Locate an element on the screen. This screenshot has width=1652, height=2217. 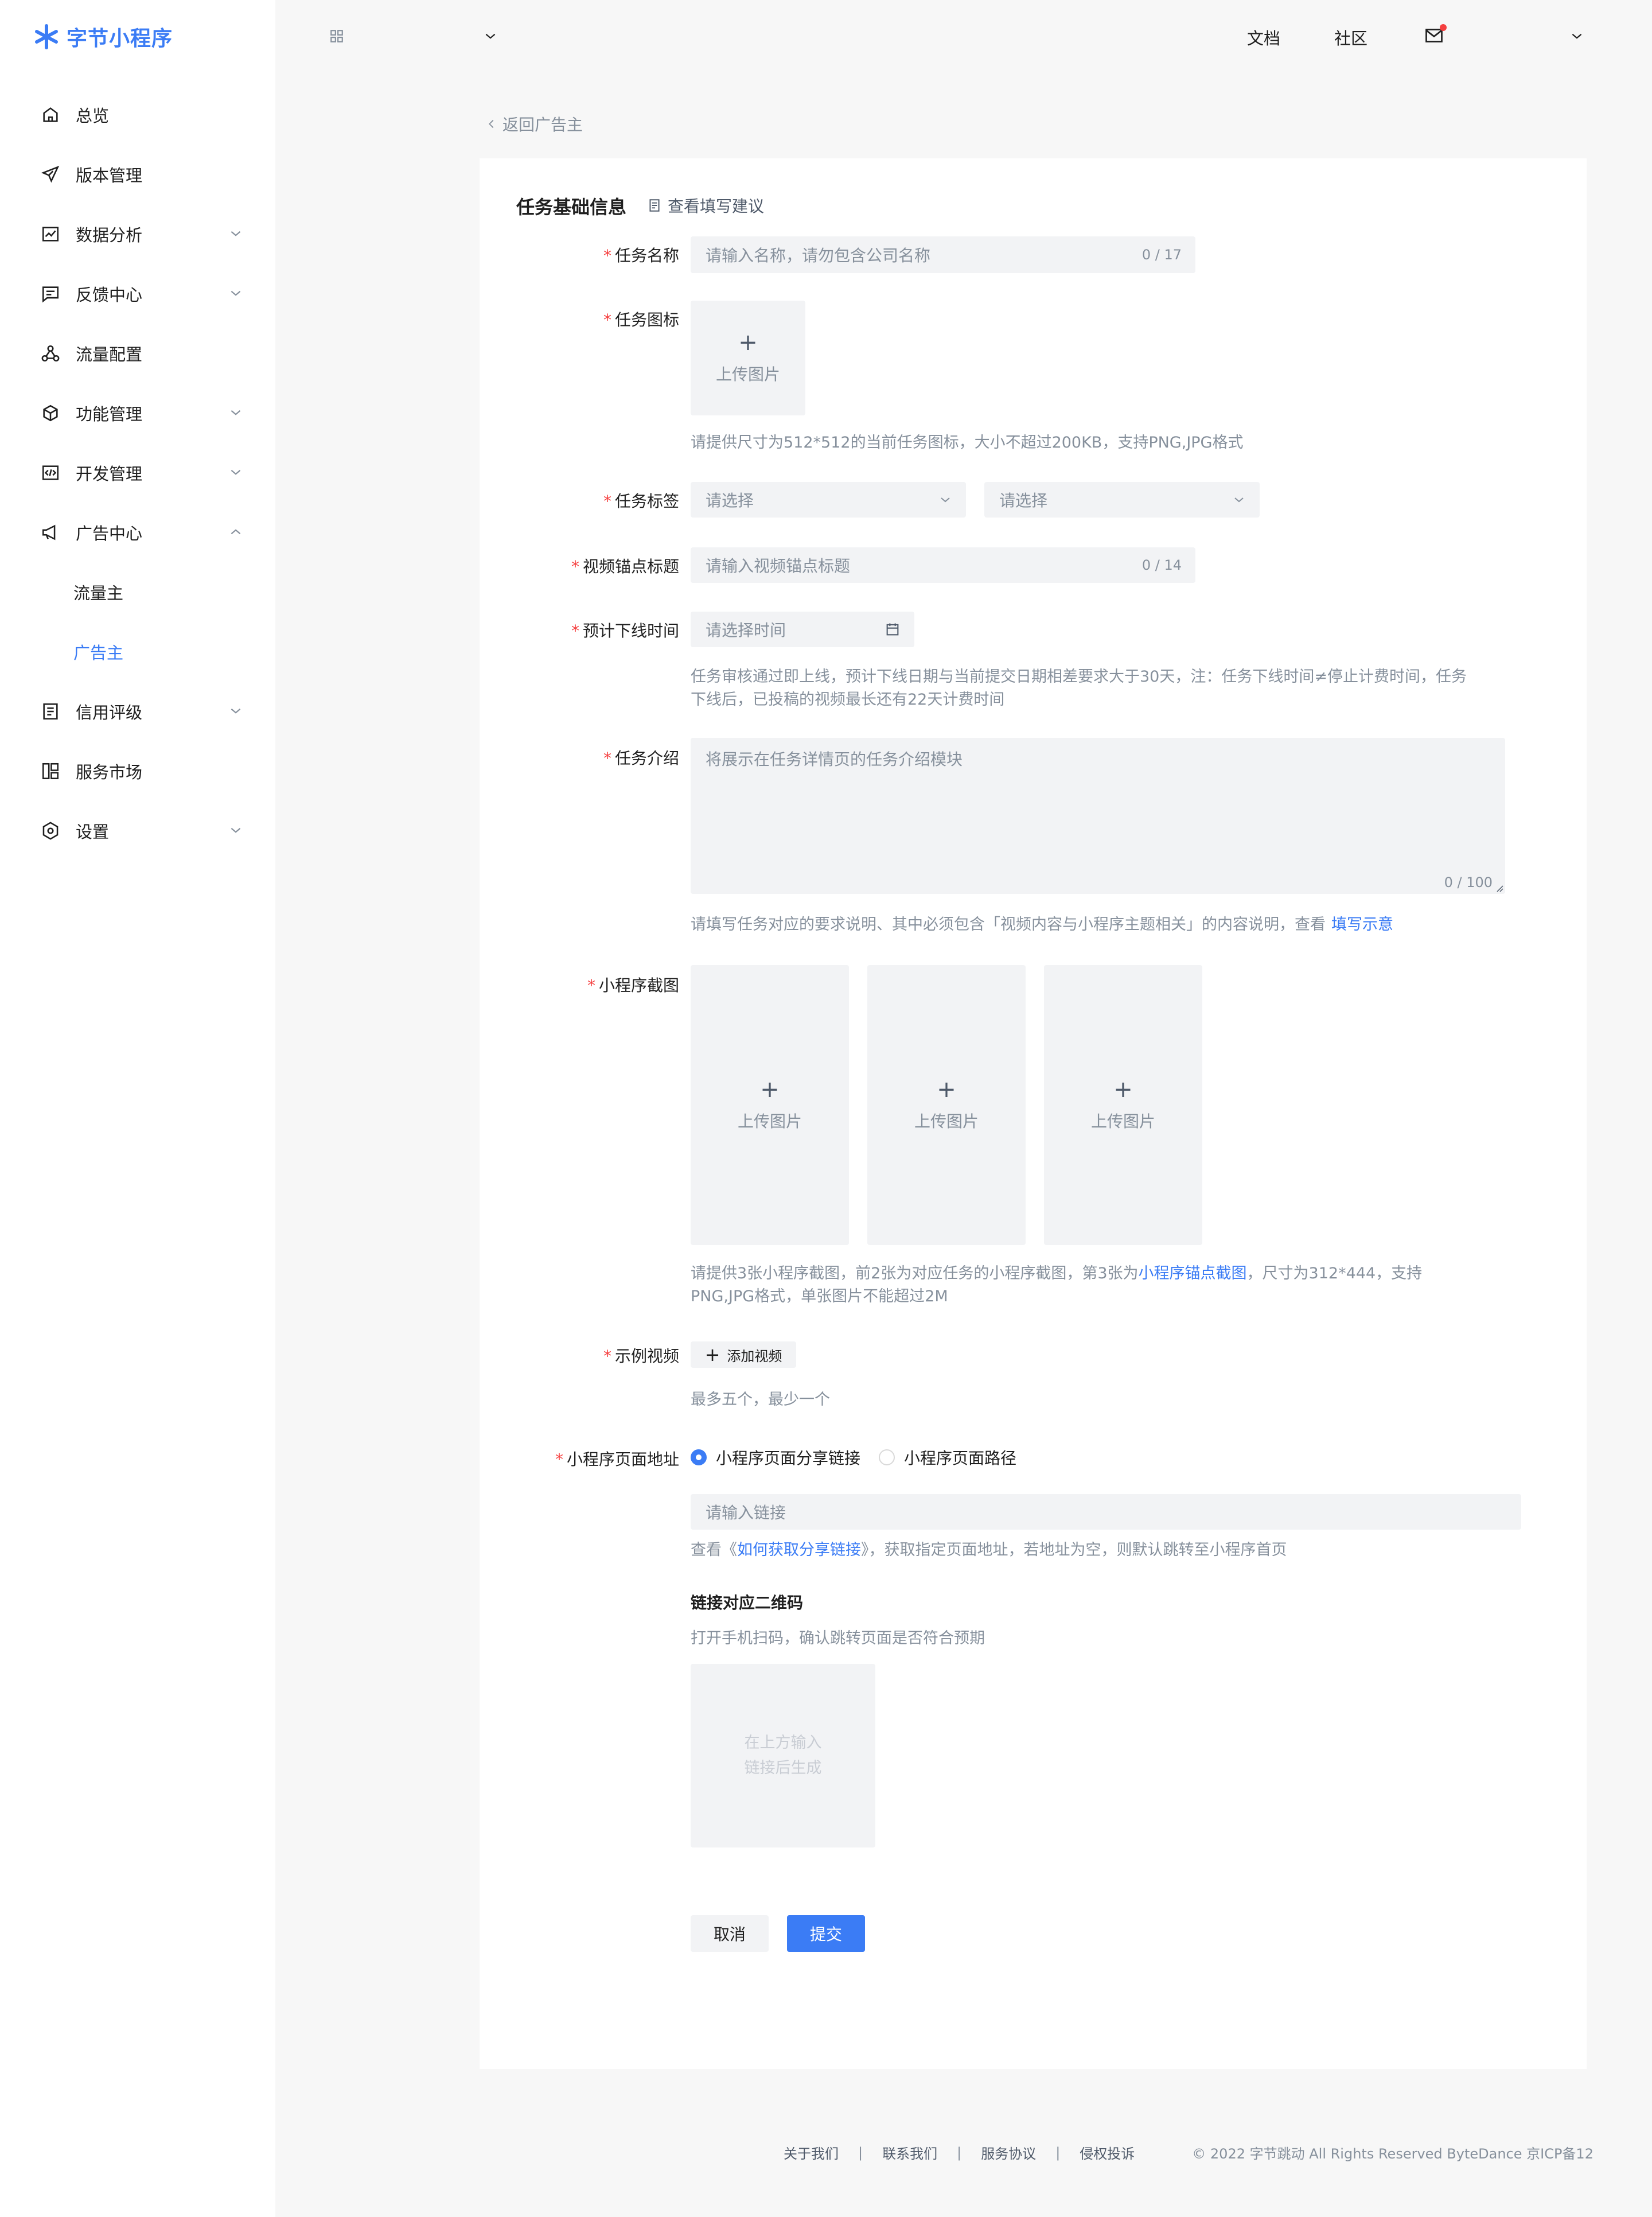
sidebar-item-credit: 信用评级 is located at coordinates (137, 711).